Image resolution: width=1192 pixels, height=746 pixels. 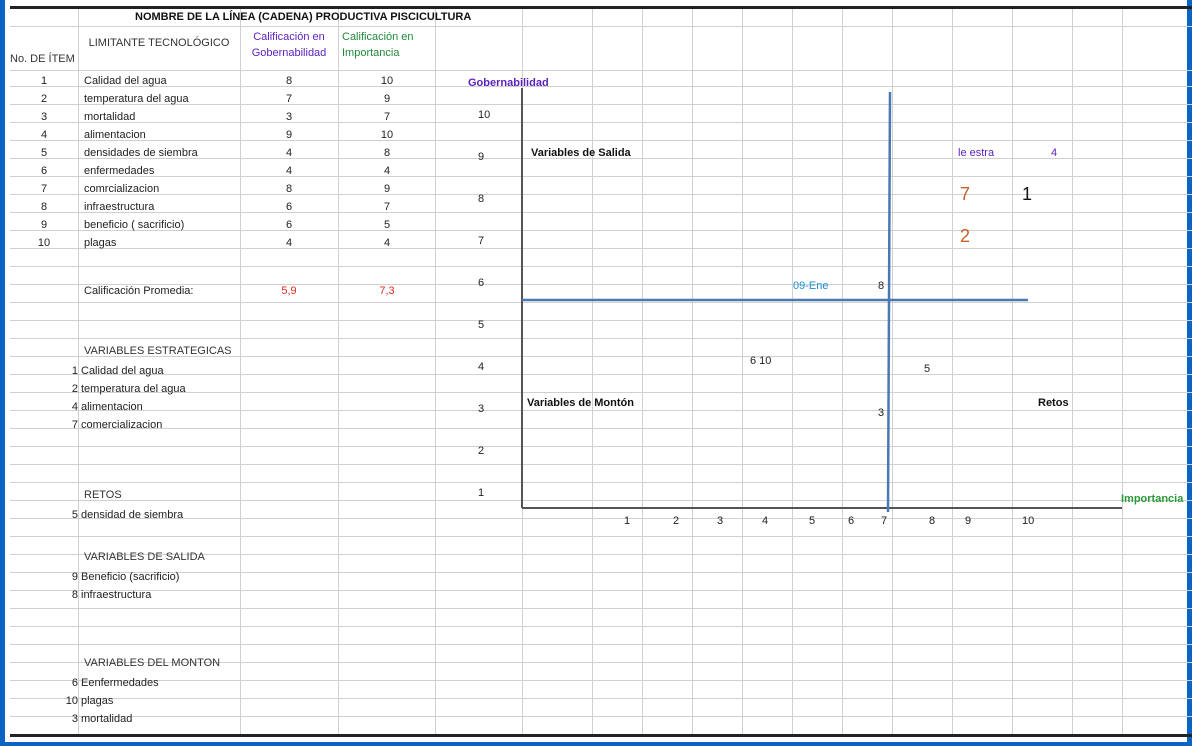 I want to click on chart-ylabel: Gobernabilidad, so click(x=508, y=83).